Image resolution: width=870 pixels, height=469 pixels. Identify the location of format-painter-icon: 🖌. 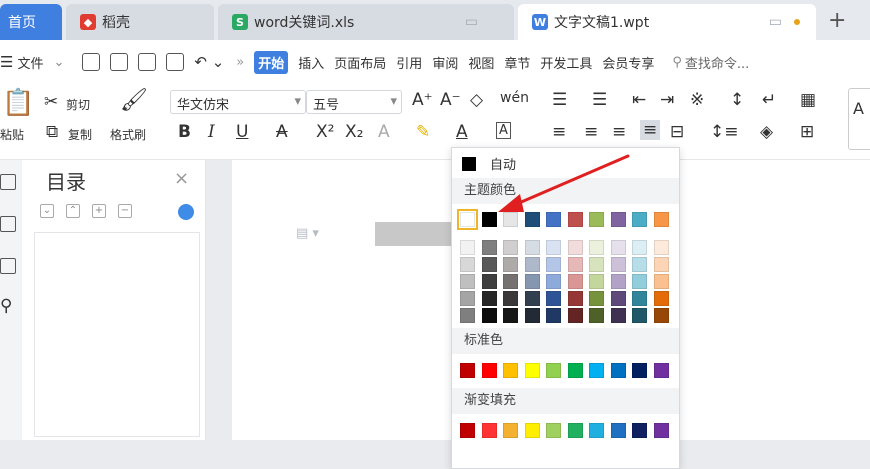
(134, 100).